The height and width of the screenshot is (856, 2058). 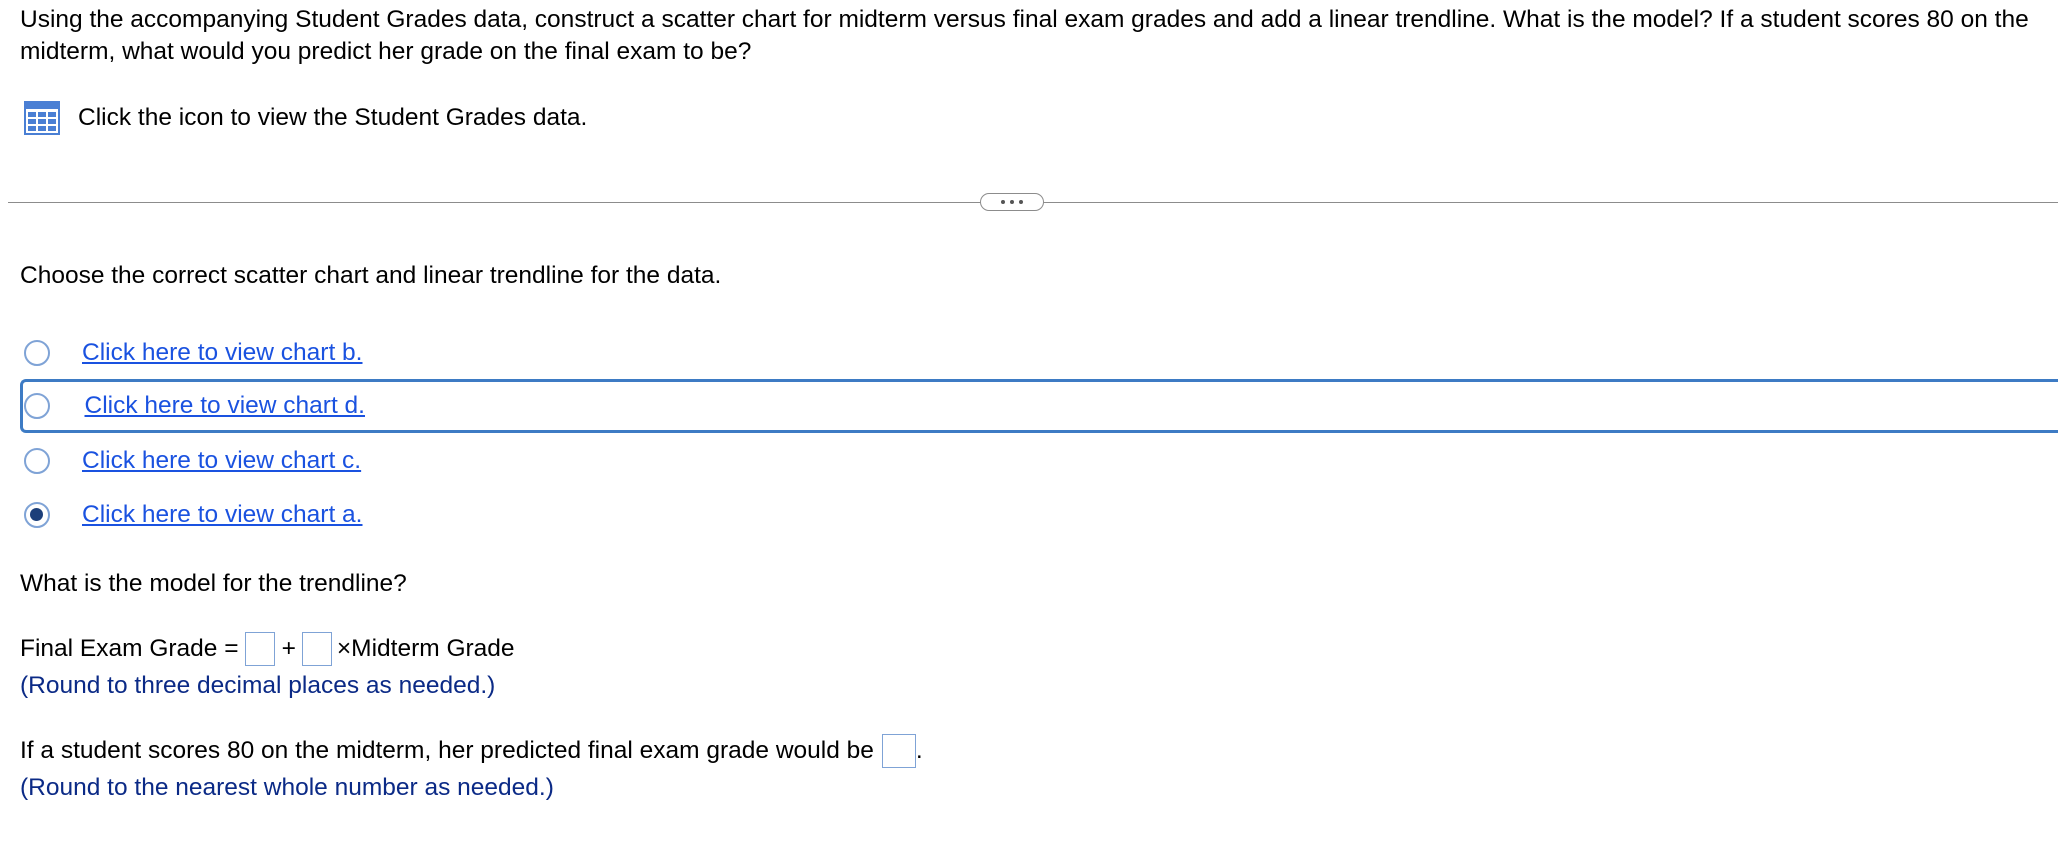 What do you see at coordinates (129, 648) in the screenshot?
I see `equation-lhs: Final Exam Grade =` at bounding box center [129, 648].